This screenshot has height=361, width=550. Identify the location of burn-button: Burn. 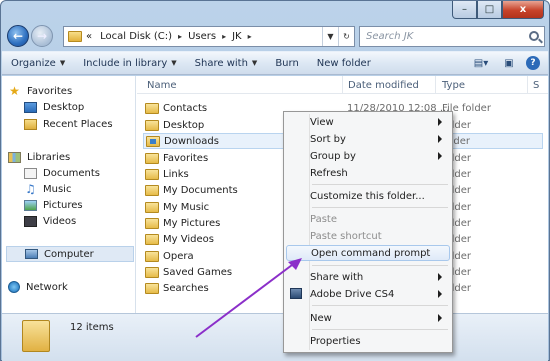
(286, 63).